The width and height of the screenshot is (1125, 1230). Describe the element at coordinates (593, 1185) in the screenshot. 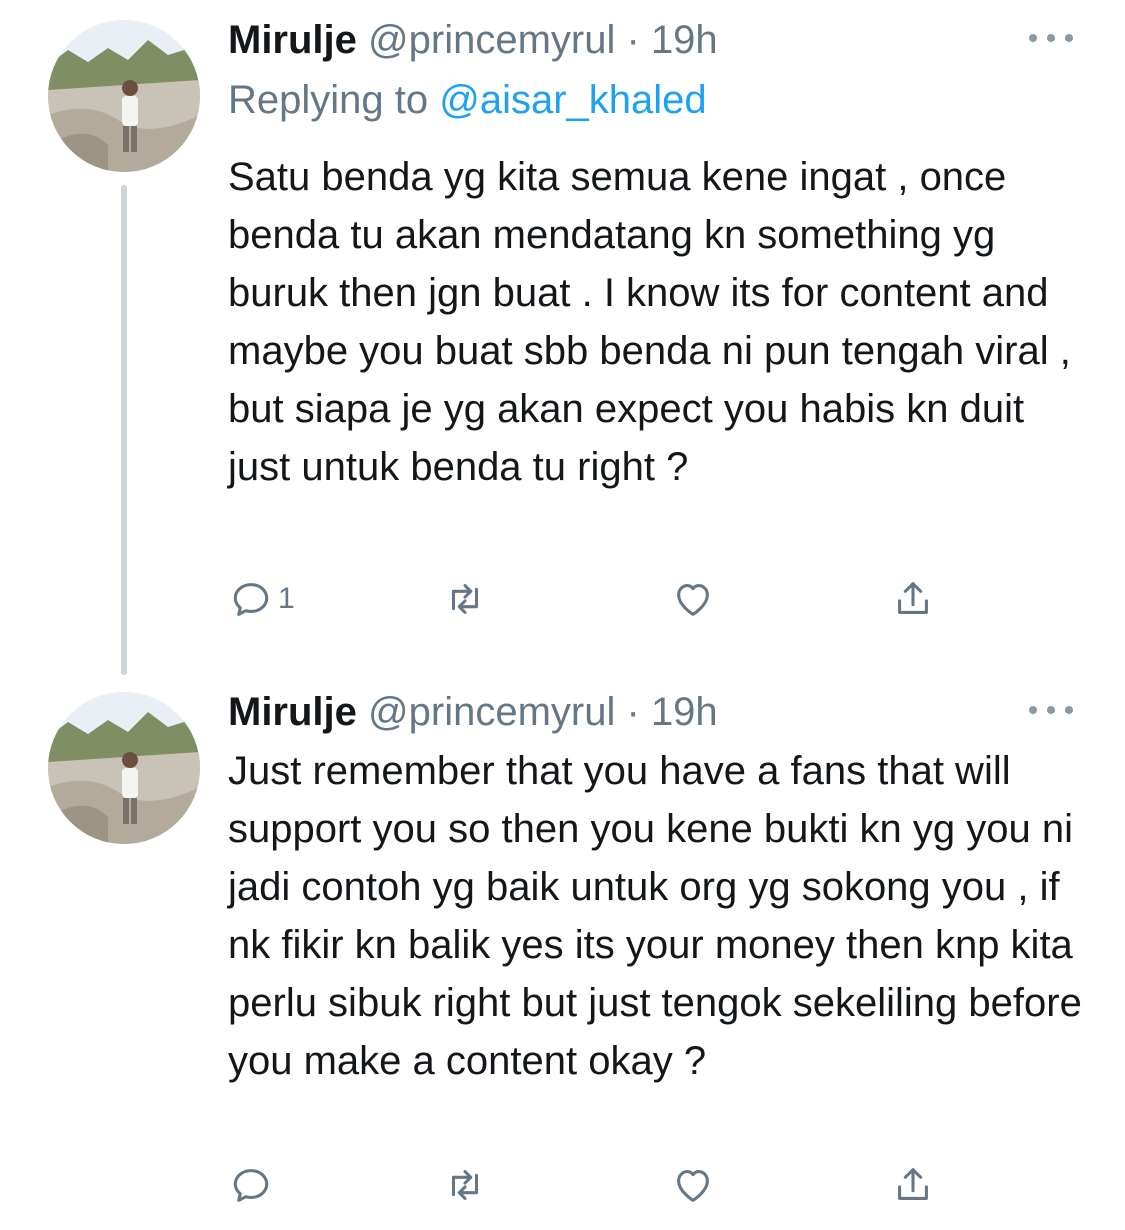

I see `tweet-actions` at that location.